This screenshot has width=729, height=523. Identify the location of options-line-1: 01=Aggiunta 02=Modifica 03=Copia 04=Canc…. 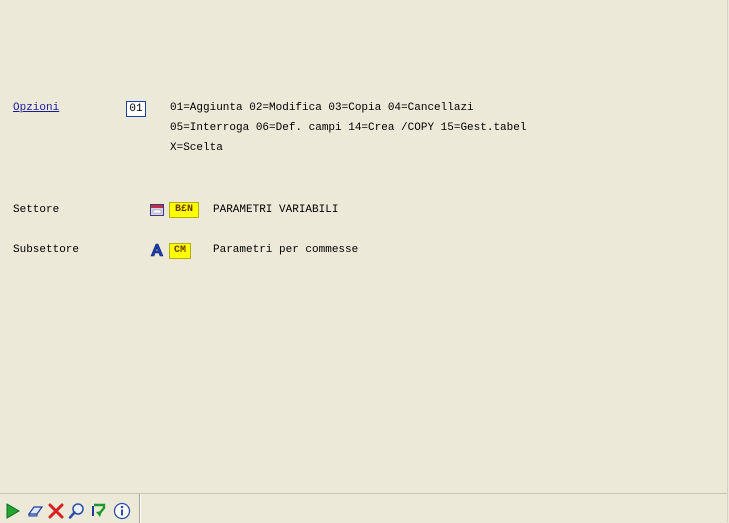
(322, 108).